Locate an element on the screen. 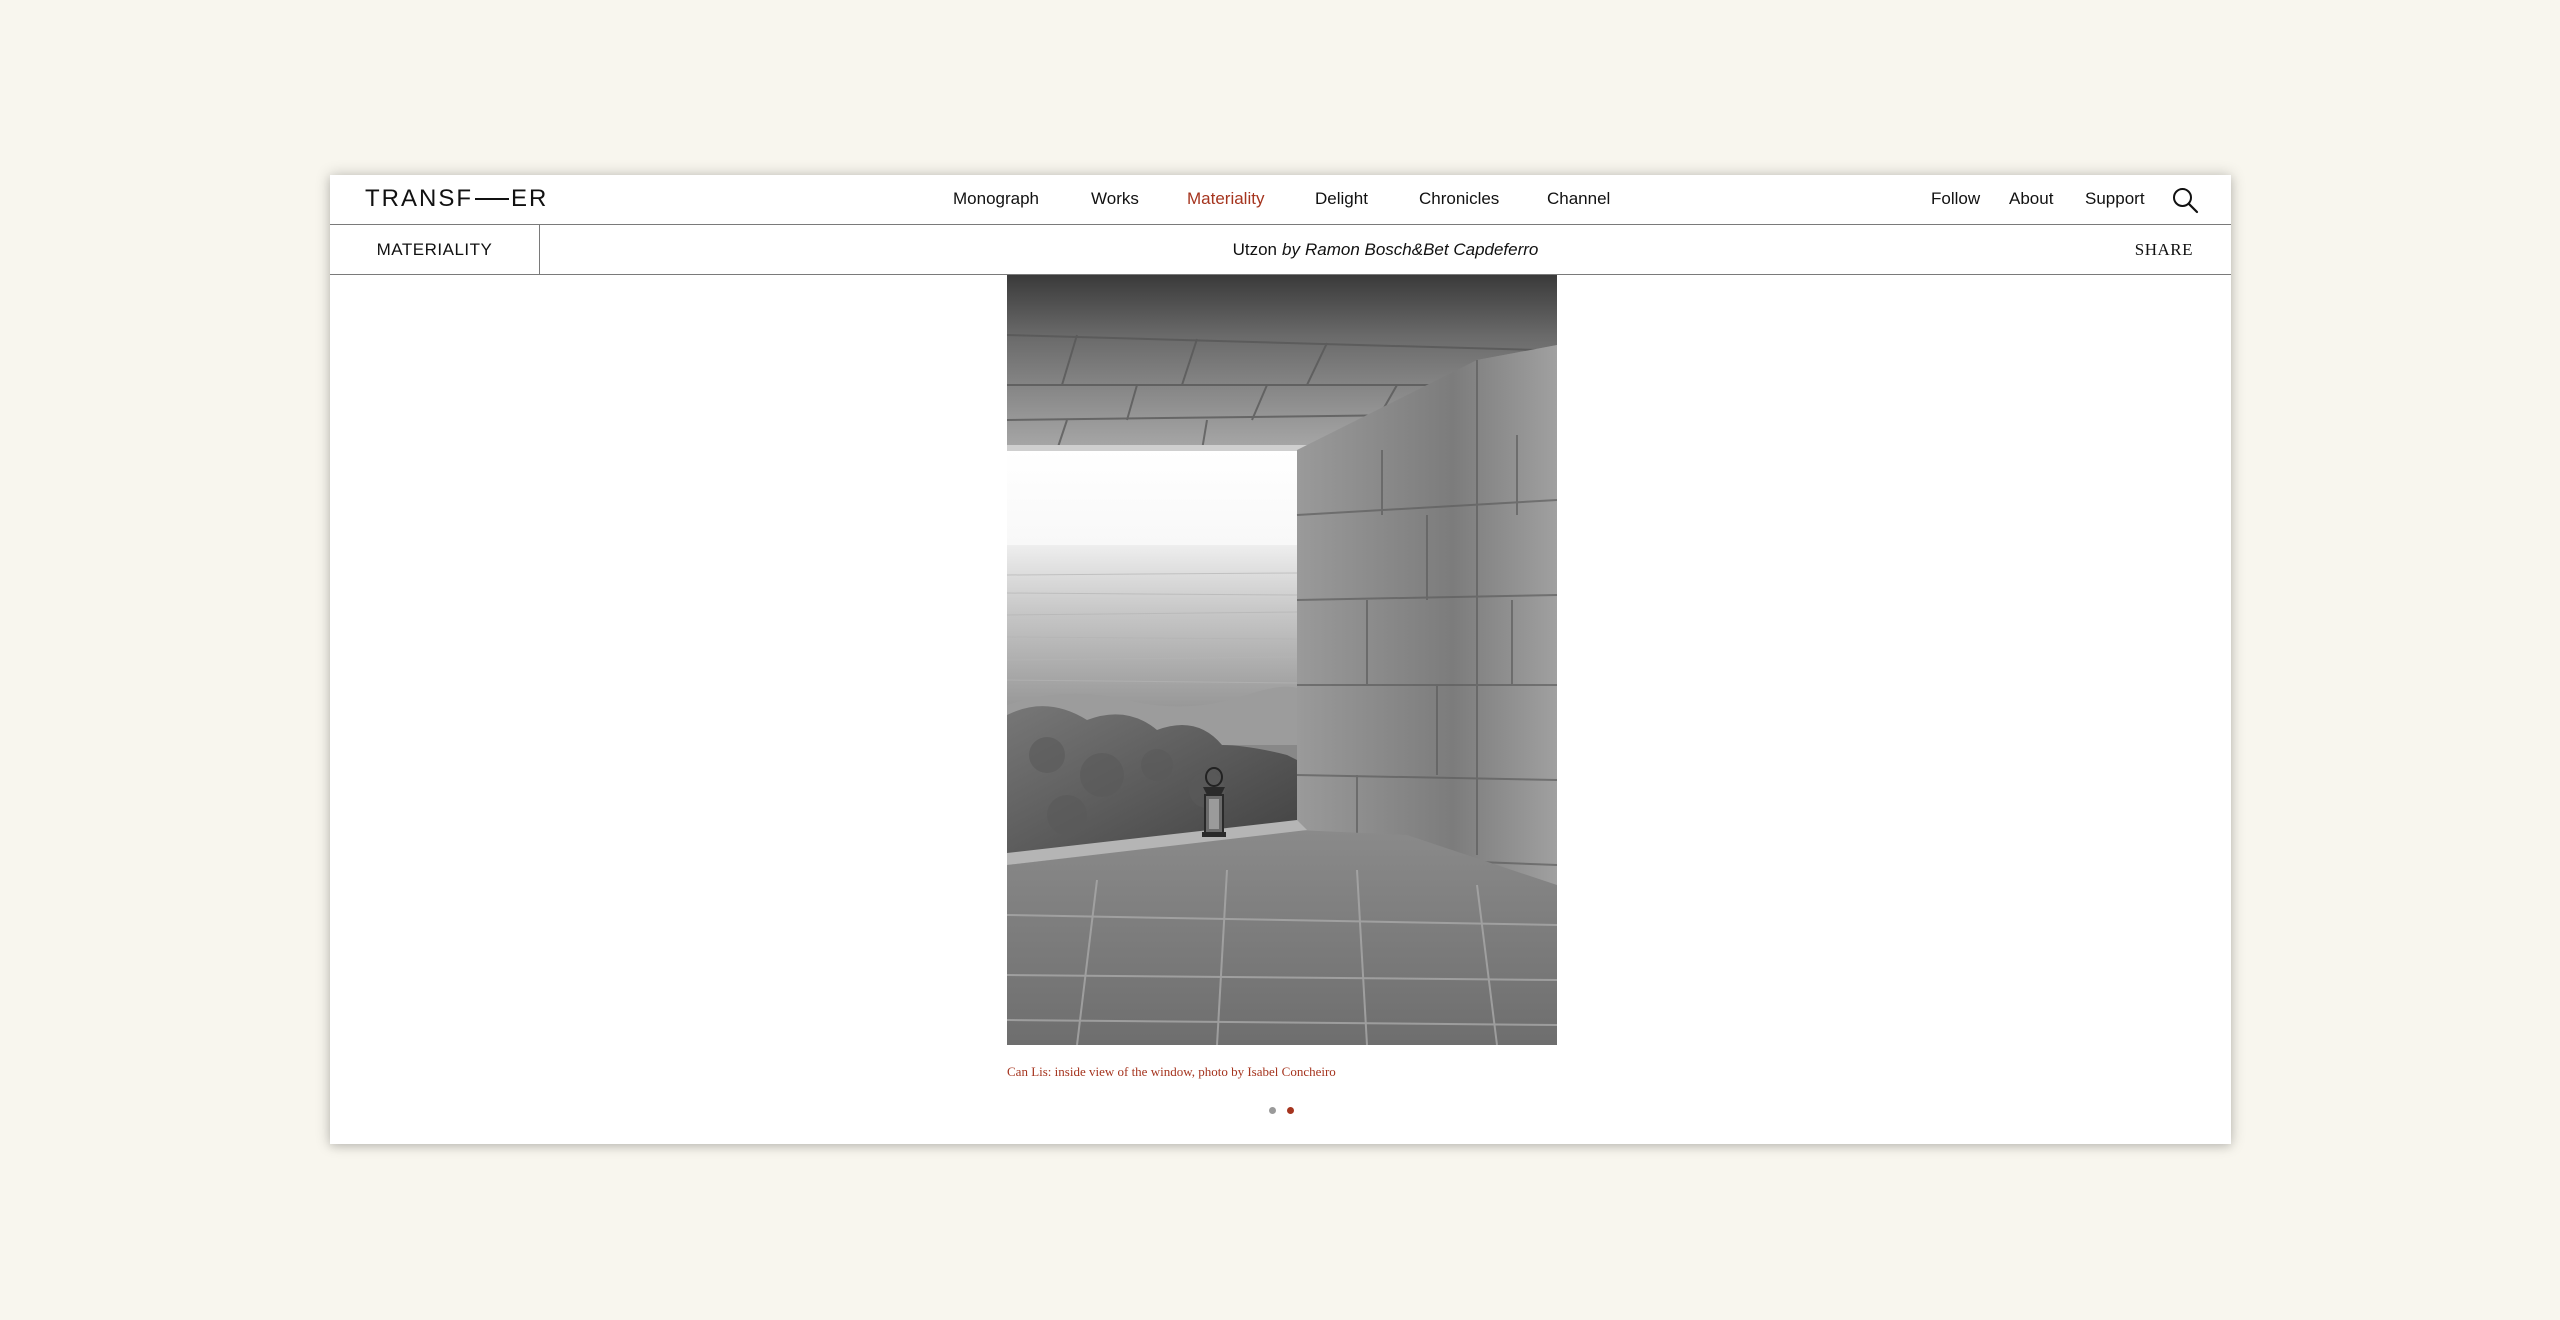 The width and height of the screenshot is (2560, 1320). photo-window-view is located at coordinates (1282, 660).